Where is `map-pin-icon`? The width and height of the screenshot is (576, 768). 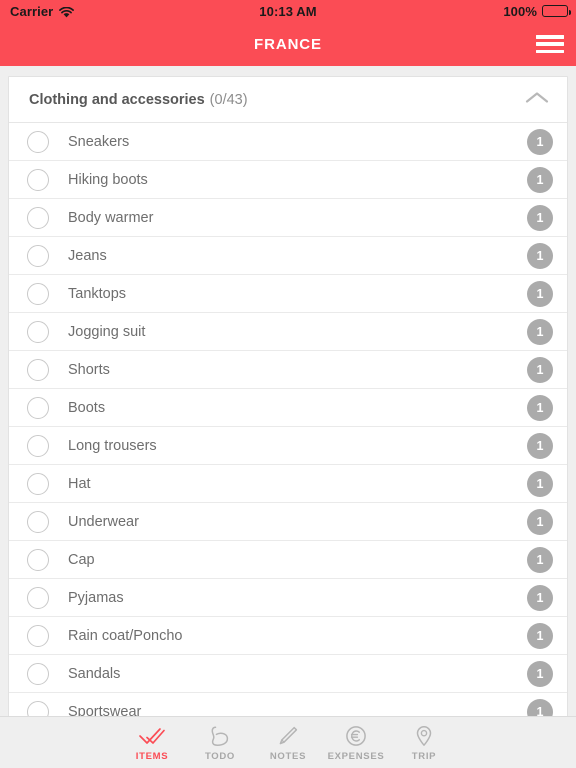 map-pin-icon is located at coordinates (424, 736).